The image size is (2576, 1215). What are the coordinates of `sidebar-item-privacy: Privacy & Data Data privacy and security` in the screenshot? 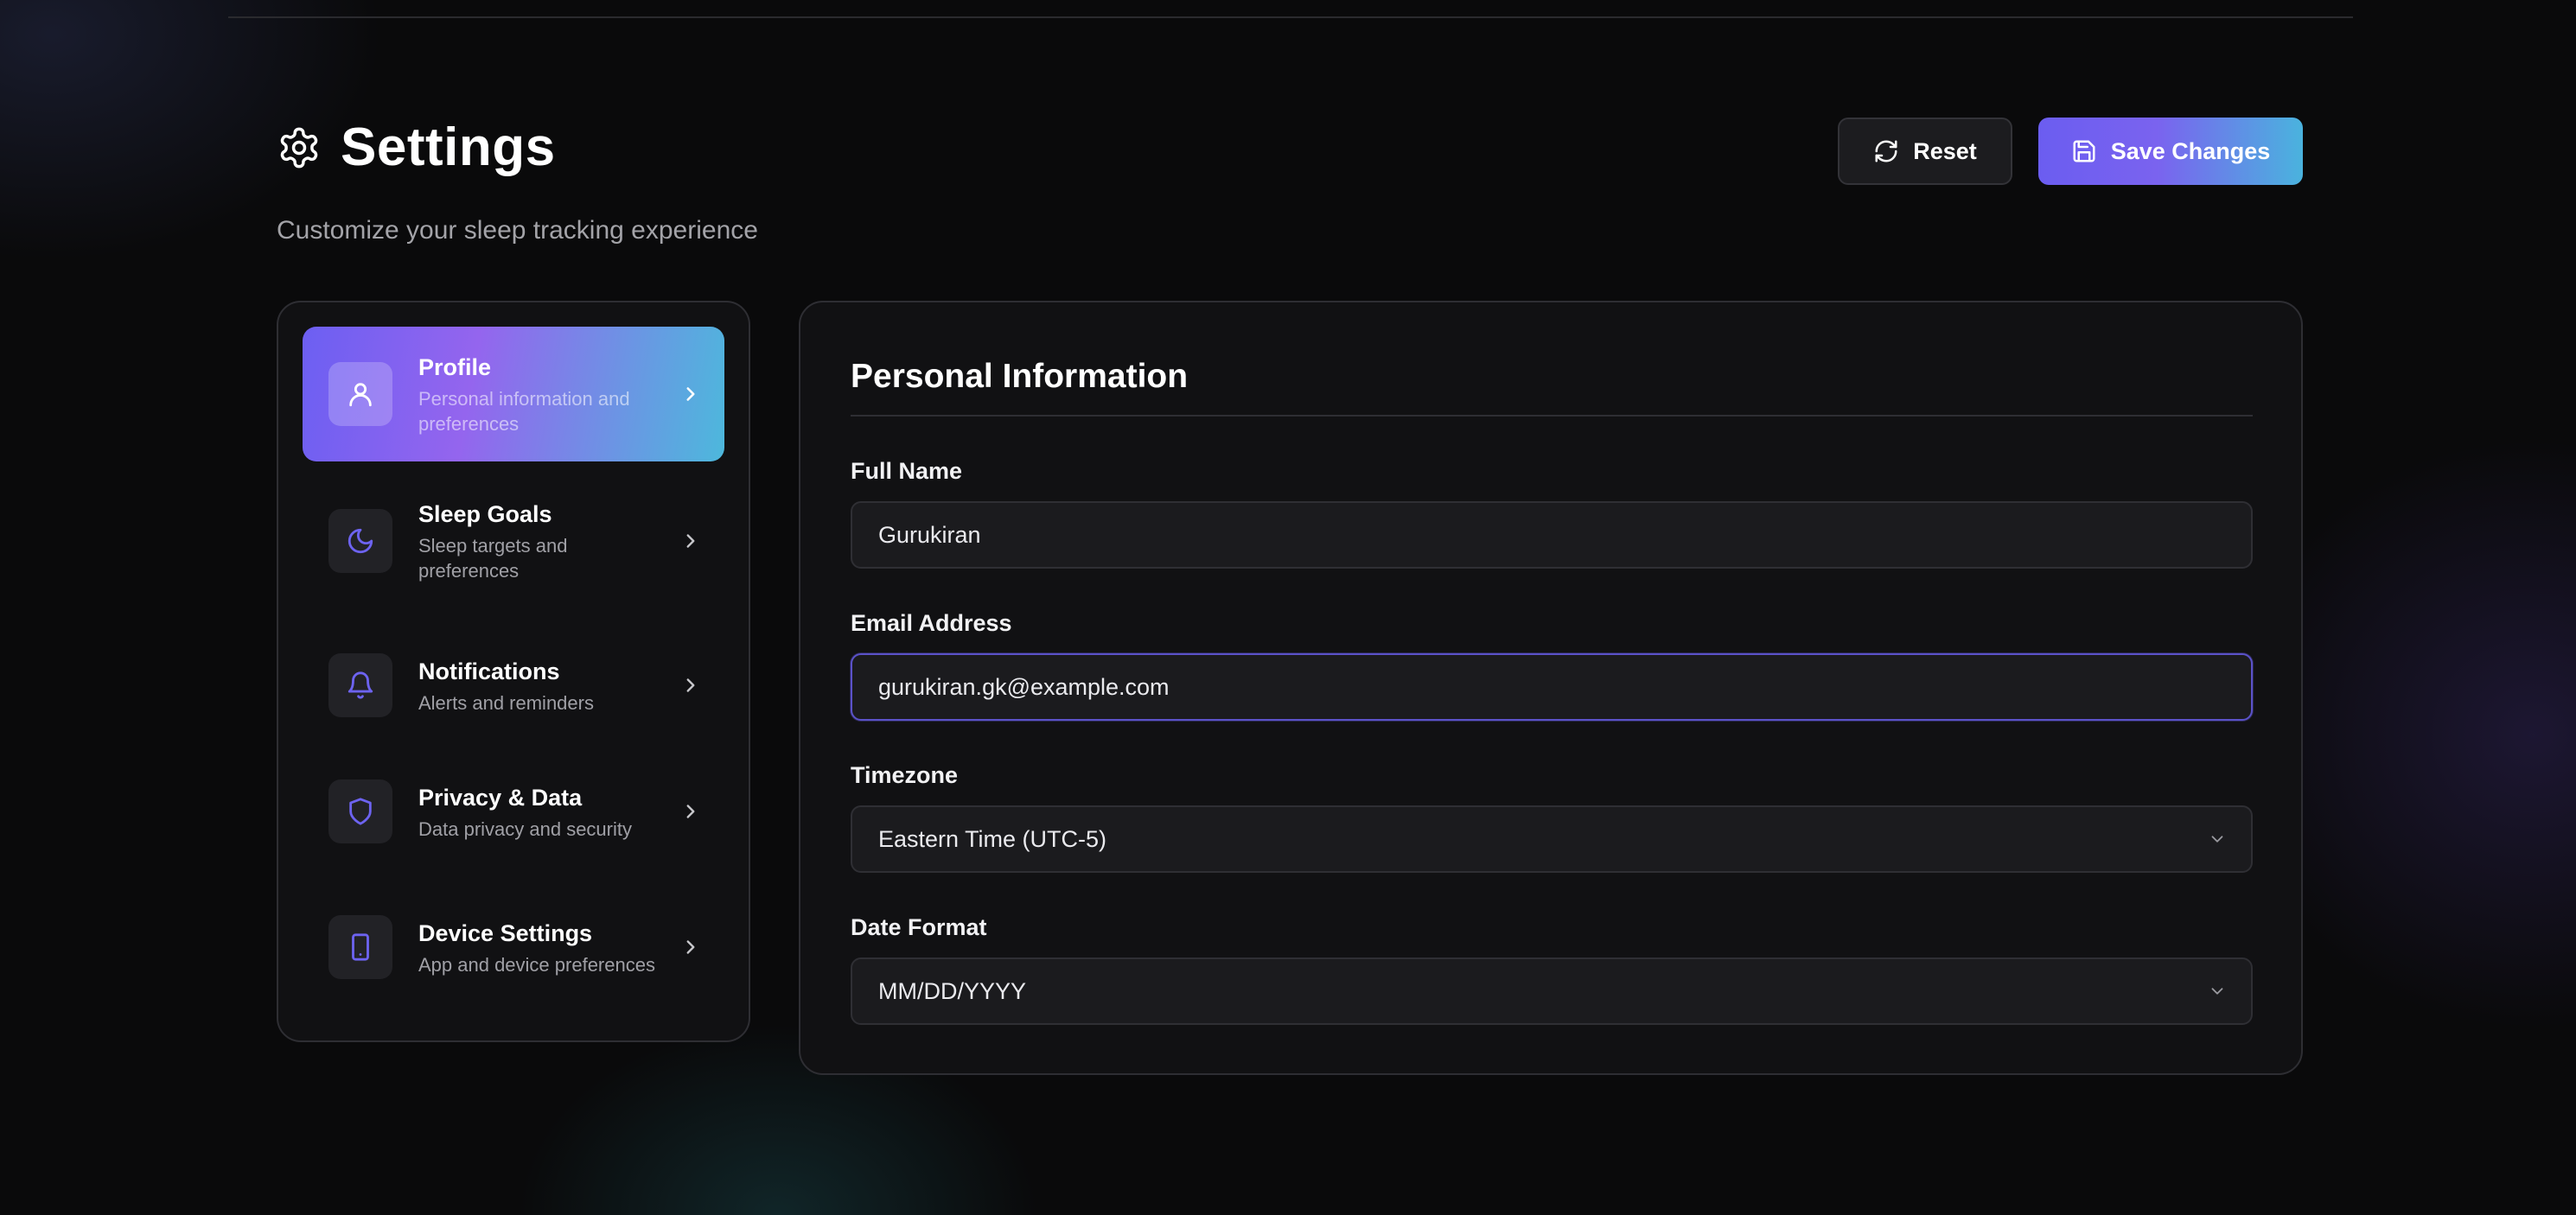 It's located at (513, 811).